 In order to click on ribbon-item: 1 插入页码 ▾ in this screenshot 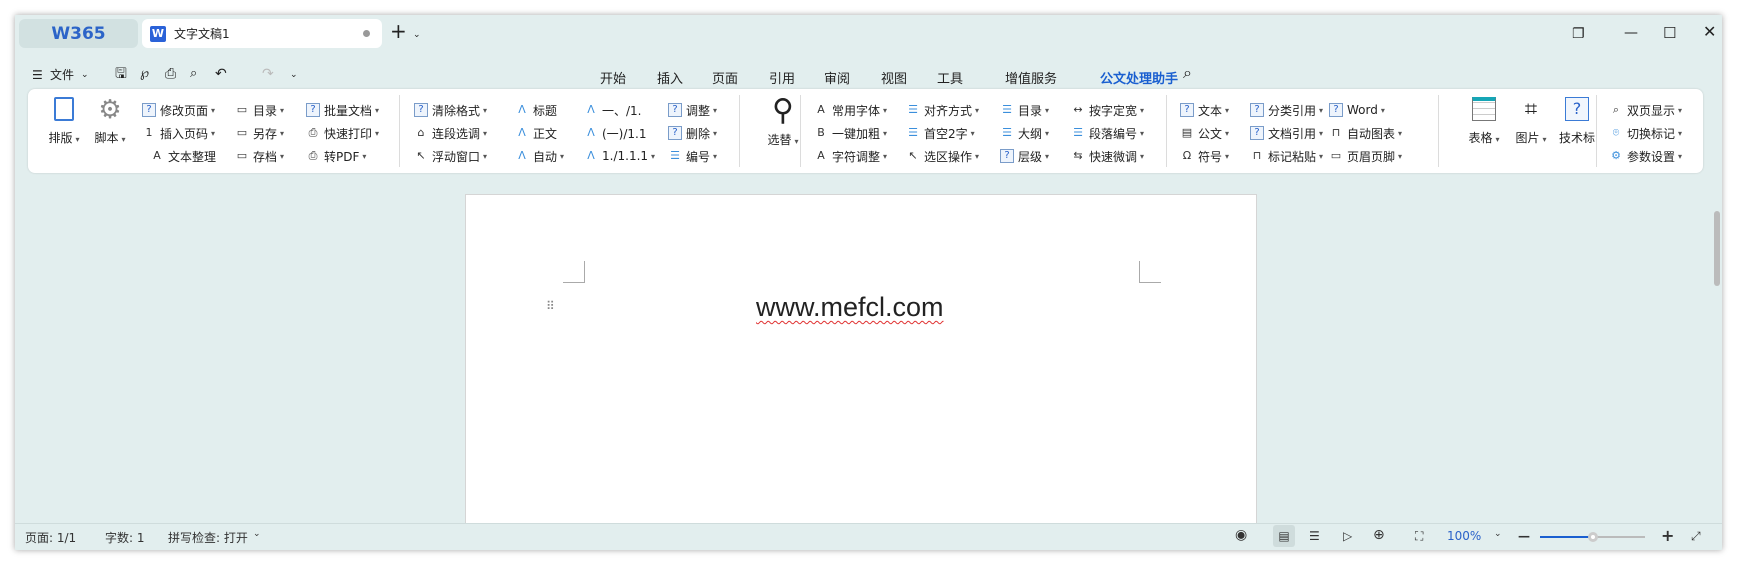, I will do `click(179, 133)`.